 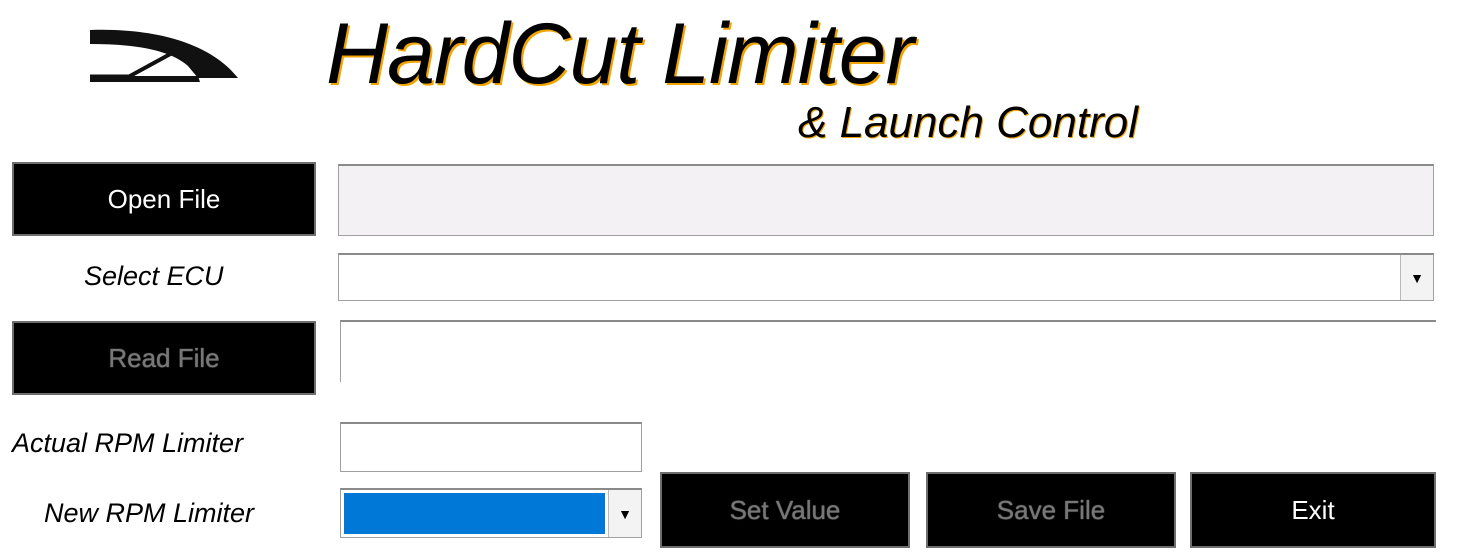 I want to click on file-path-field, so click(x=886, y=200).